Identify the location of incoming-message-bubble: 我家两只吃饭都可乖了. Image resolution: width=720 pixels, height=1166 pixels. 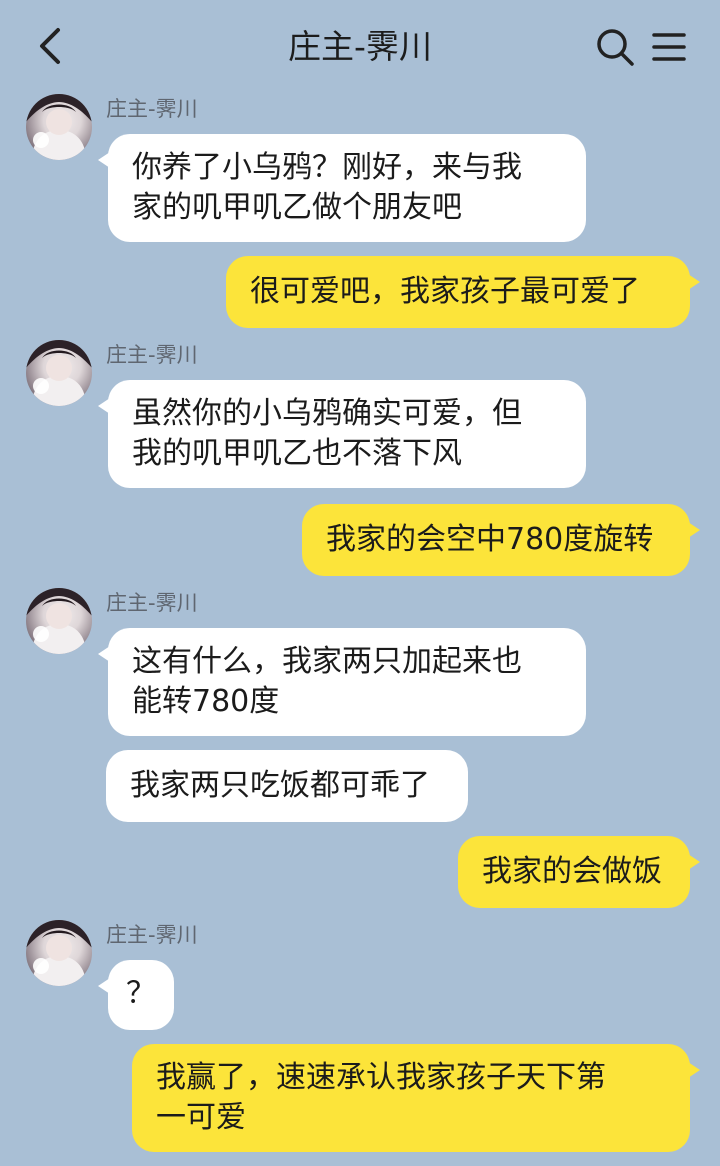
(287, 786).